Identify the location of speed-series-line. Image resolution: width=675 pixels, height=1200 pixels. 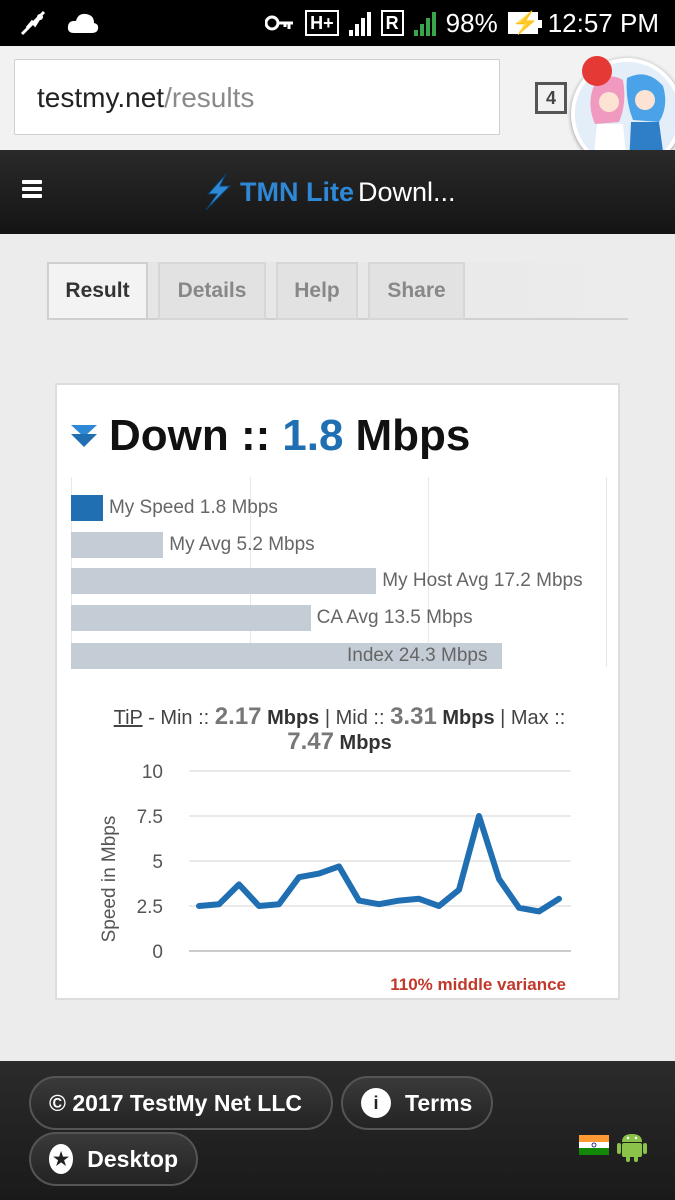
(379, 864).